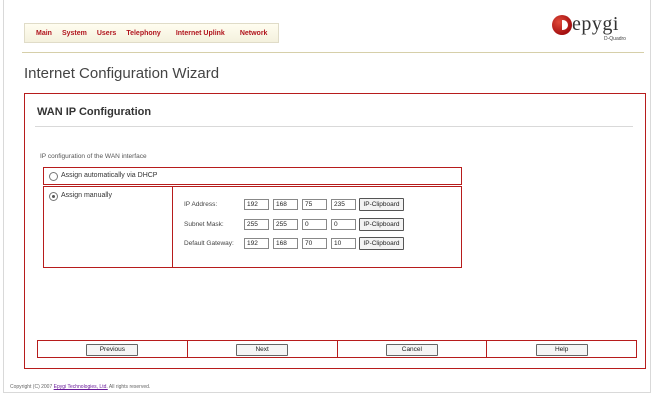 Image resolution: width=654 pixels, height=395 pixels. I want to click on manual-radio, so click(53, 196).